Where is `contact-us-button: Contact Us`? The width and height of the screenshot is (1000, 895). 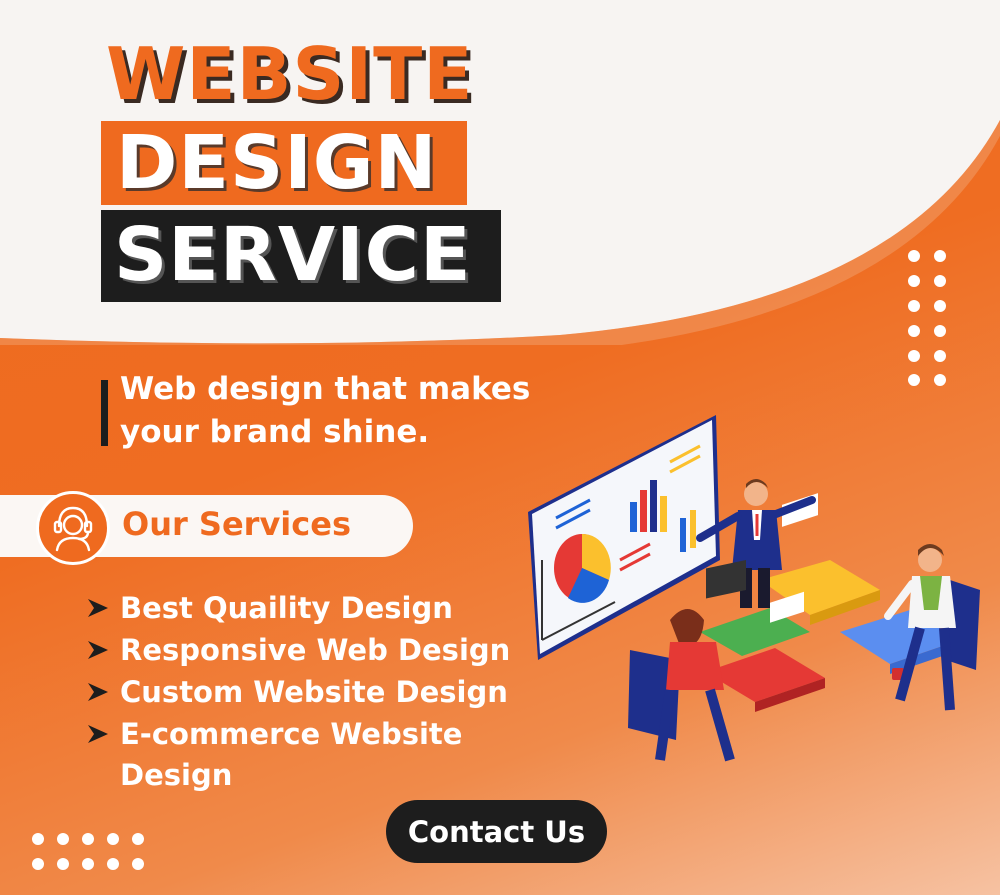 contact-us-button: Contact Us is located at coordinates (496, 831).